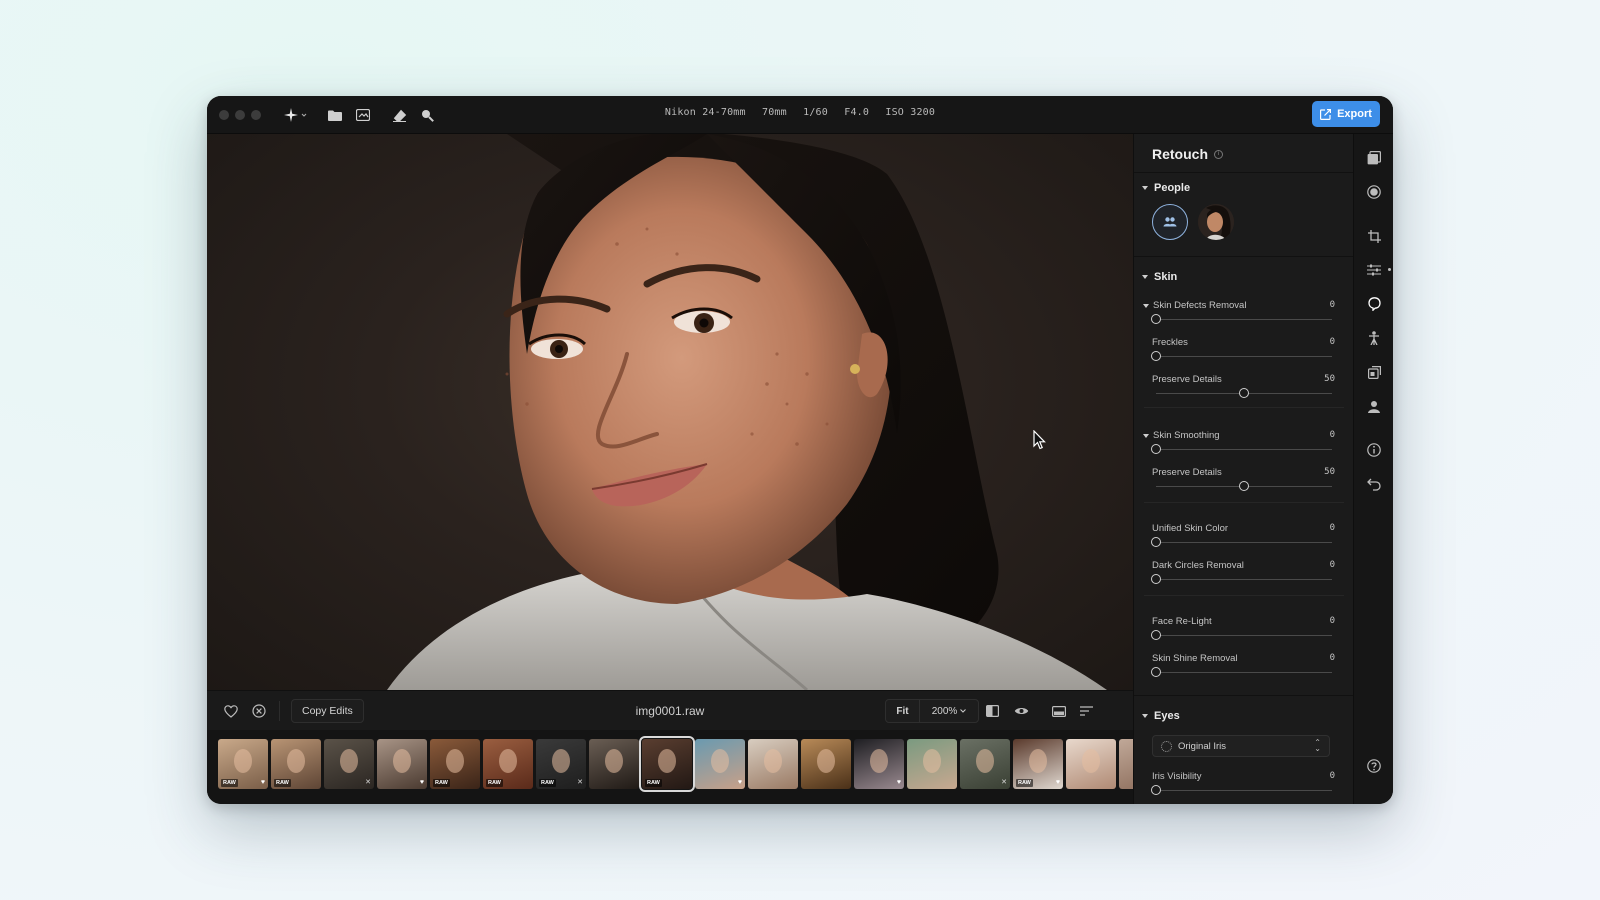  What do you see at coordinates (1241, 746) in the screenshot?
I see `iris-style-select: Original Iris ⌃ ⌄` at bounding box center [1241, 746].